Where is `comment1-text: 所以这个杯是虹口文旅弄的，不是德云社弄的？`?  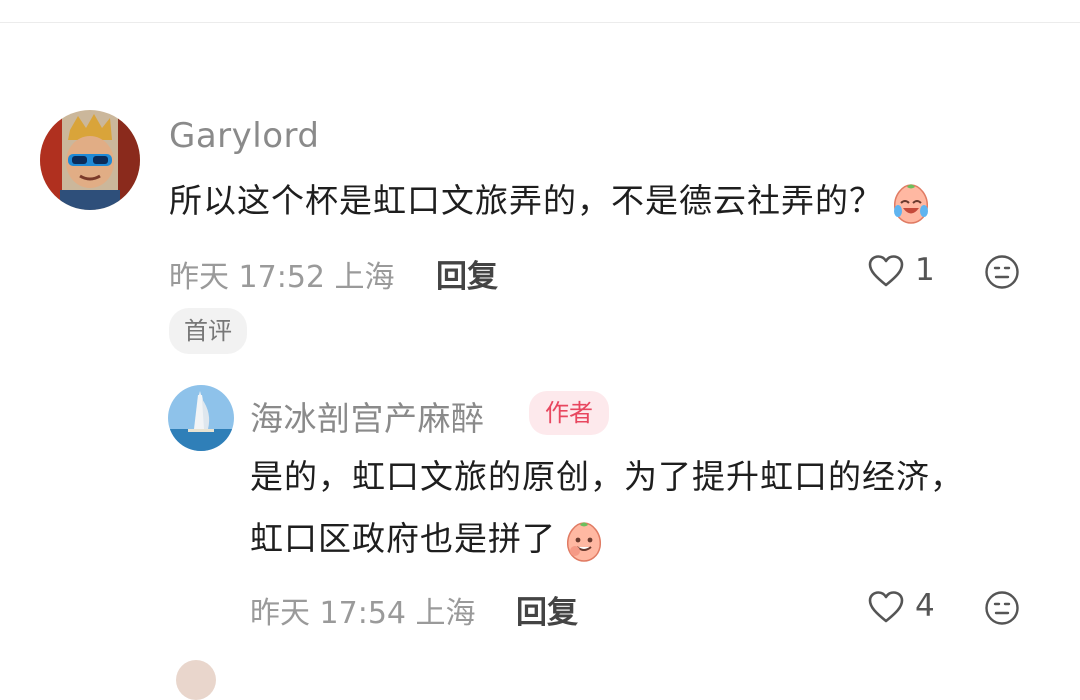
comment1-text: 所以这个杯是虹口文旅弄的，不是德云社弄的？ is located at coordinates (609, 201).